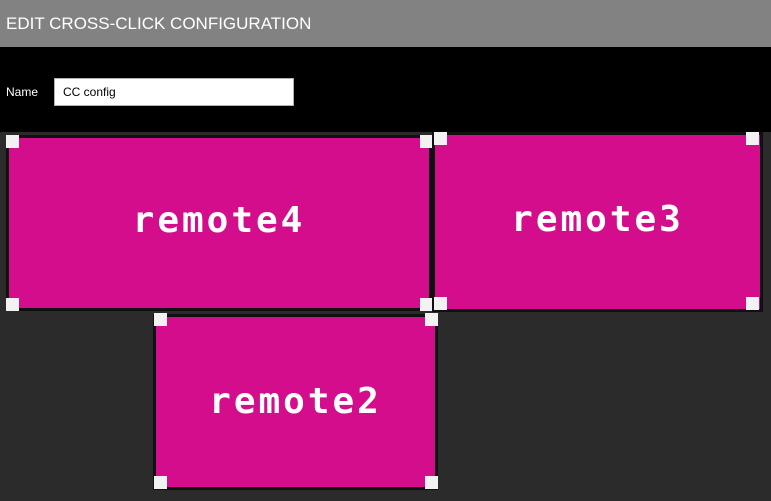 This screenshot has width=771, height=501. What do you see at coordinates (385, 23) in the screenshot?
I see `window-title: EDIT CROSS-CLICK CONFIGURATION` at bounding box center [385, 23].